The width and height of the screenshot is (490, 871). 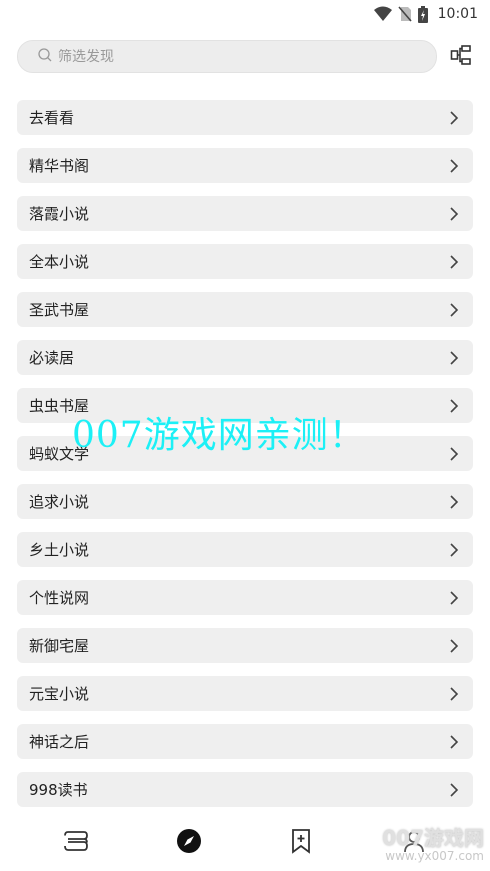 What do you see at coordinates (245, 261) in the screenshot?
I see `list-item: 全本小说` at bounding box center [245, 261].